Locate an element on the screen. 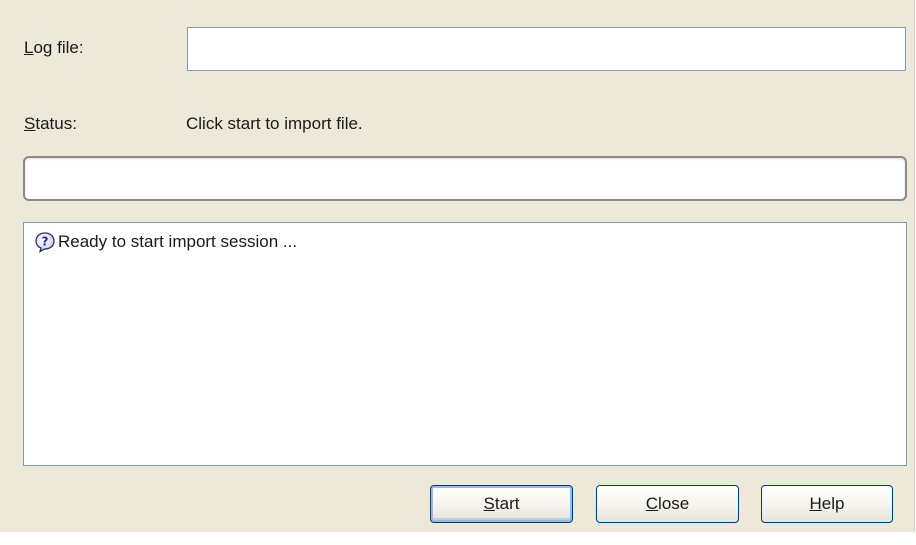 Image resolution: width=916 pixels, height=545 pixels. import-progress-bar is located at coordinates (465, 178).